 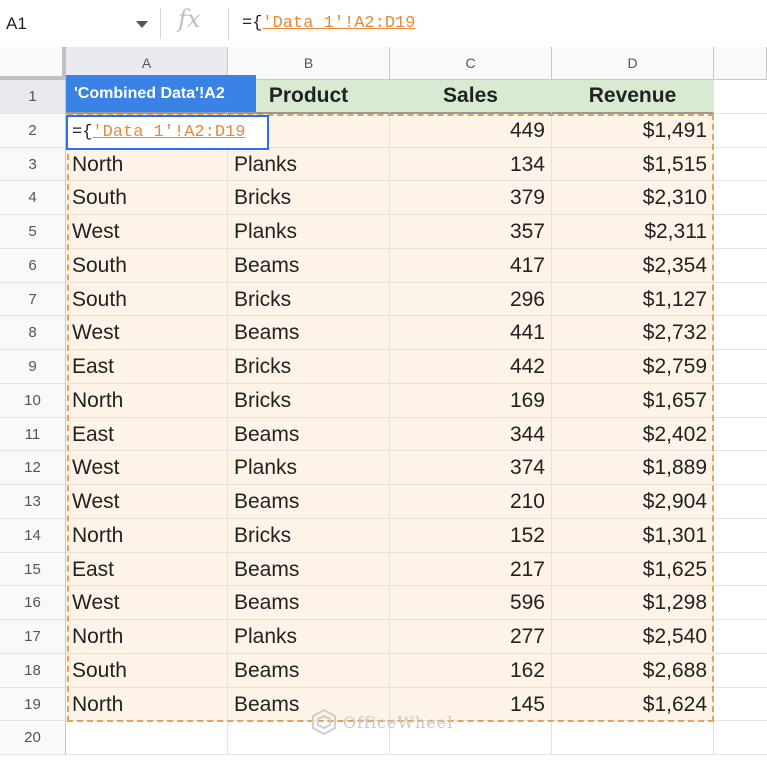 I want to click on data-cell: 449, so click(x=471, y=131).